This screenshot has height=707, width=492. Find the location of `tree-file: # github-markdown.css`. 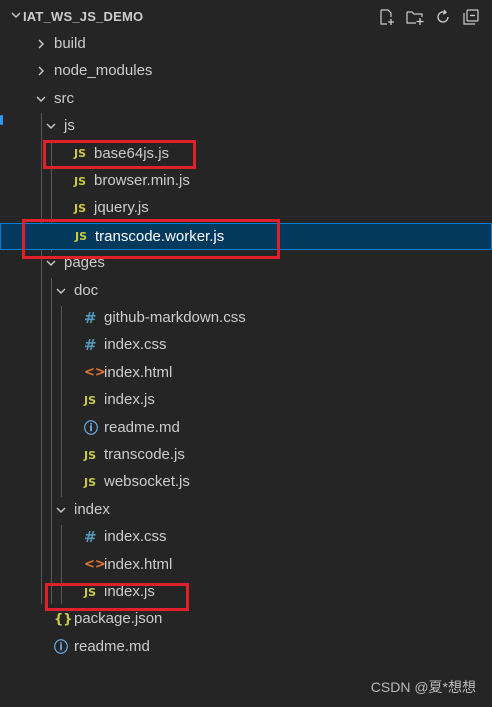

tree-file: # github-markdown.css is located at coordinates (246, 318).